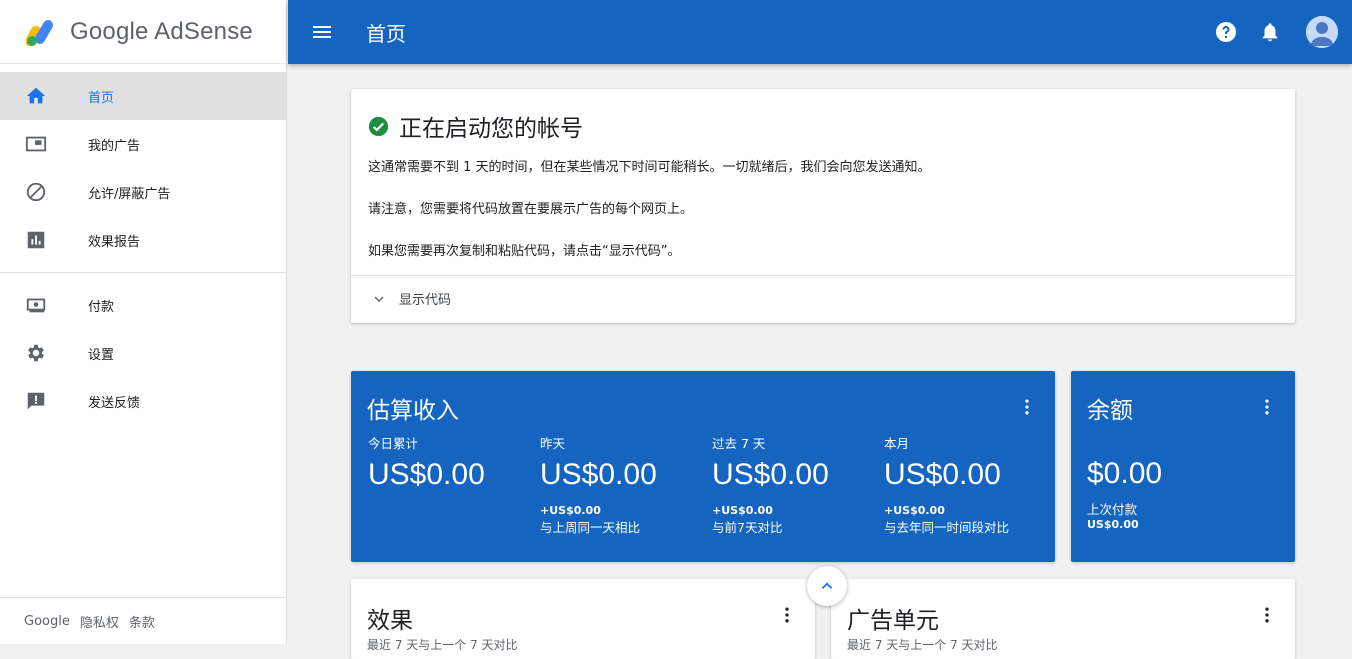 This screenshot has height=659, width=1352. What do you see at coordinates (114, 146) in the screenshot?
I see `sidebar-item-label: 我的广告` at bounding box center [114, 146].